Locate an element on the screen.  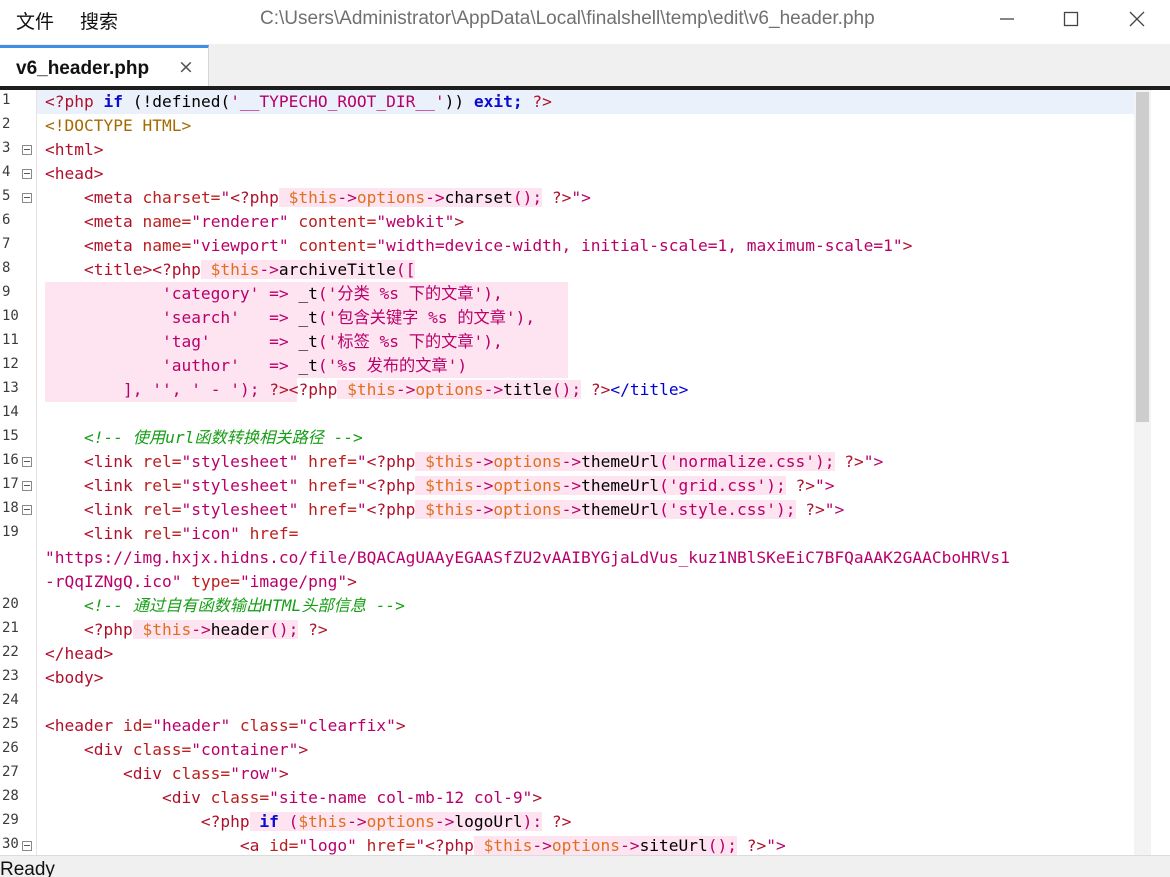
line-number: 12 is located at coordinates (10, 364).